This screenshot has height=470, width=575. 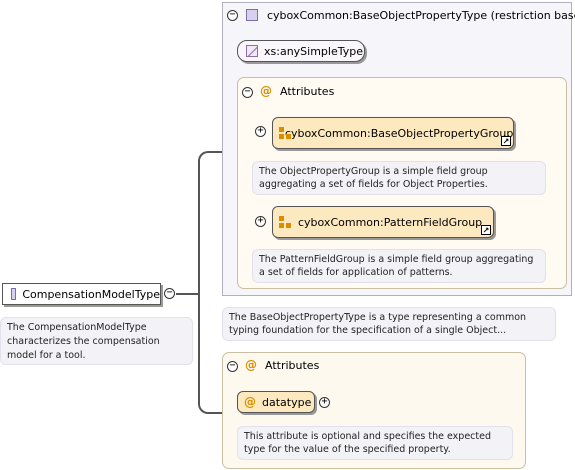 What do you see at coordinates (399, 133) in the screenshot?
I see `group-name: cyboxCommon:BaseObjectPropertyGroup` at bounding box center [399, 133].